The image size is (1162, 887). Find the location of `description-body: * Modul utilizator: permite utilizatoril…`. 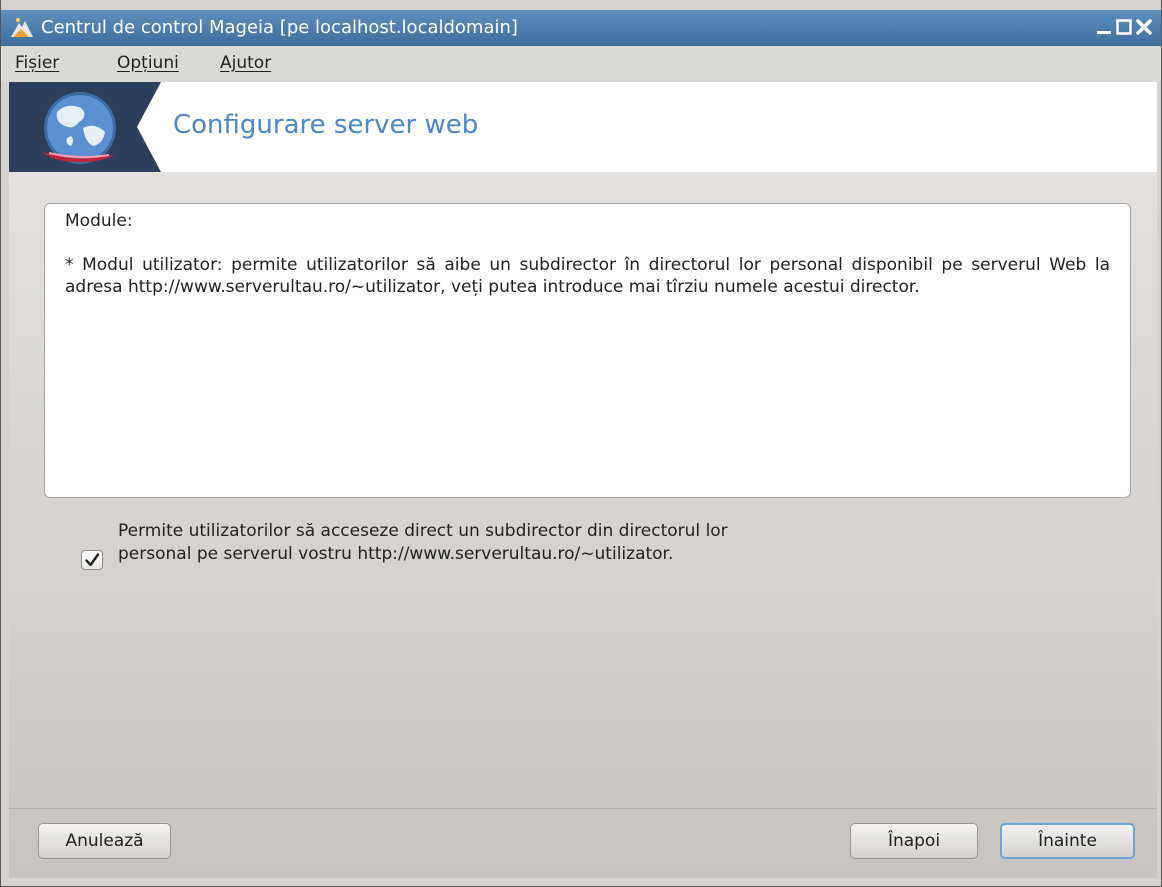

description-body: * Modul utilizator: permite utilizatoril… is located at coordinates (587, 276).